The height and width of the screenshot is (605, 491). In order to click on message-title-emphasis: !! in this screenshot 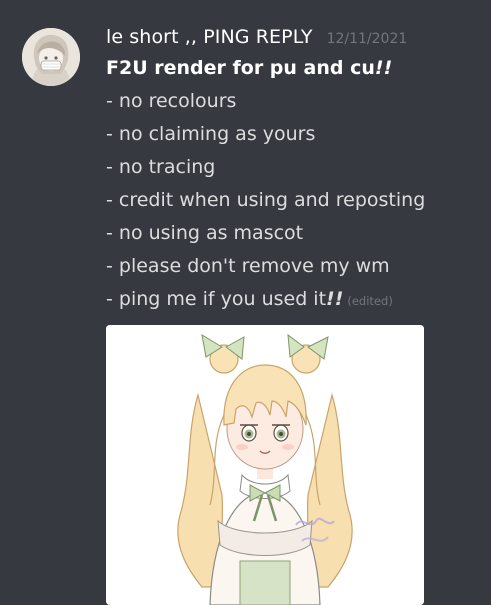, I will do `click(383, 68)`.